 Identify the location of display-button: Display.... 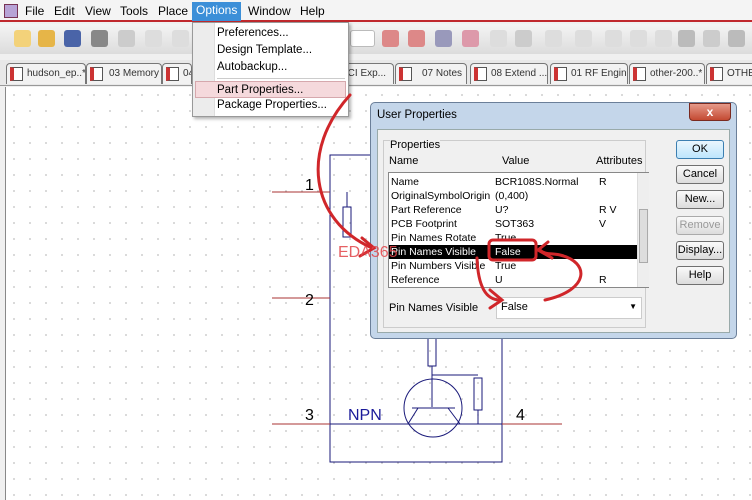
(700, 250).